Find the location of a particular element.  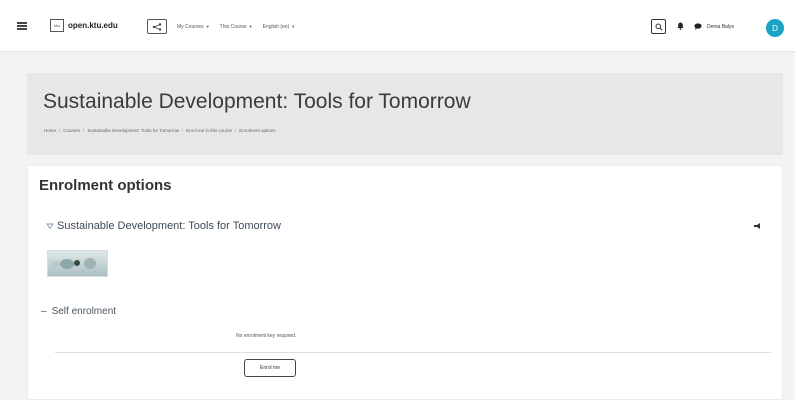

search-button is located at coordinates (658, 26).